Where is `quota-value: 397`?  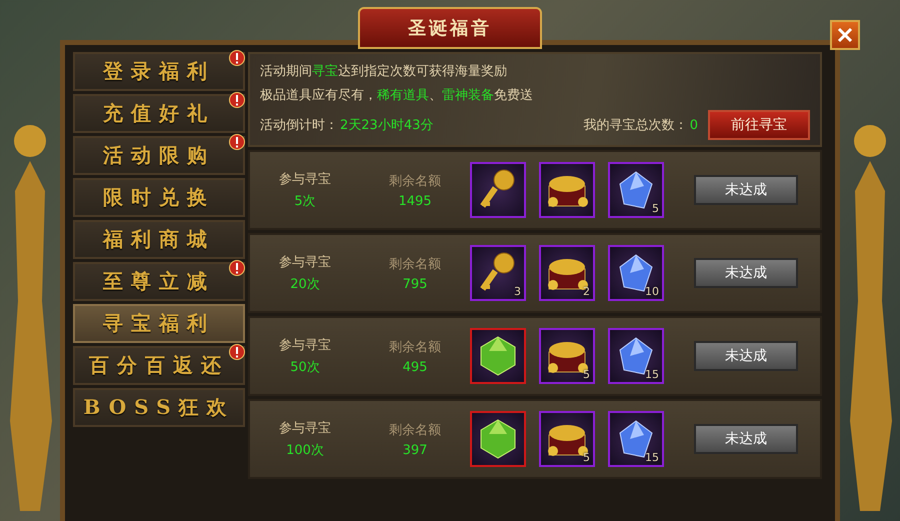 quota-value: 397 is located at coordinates (415, 450).